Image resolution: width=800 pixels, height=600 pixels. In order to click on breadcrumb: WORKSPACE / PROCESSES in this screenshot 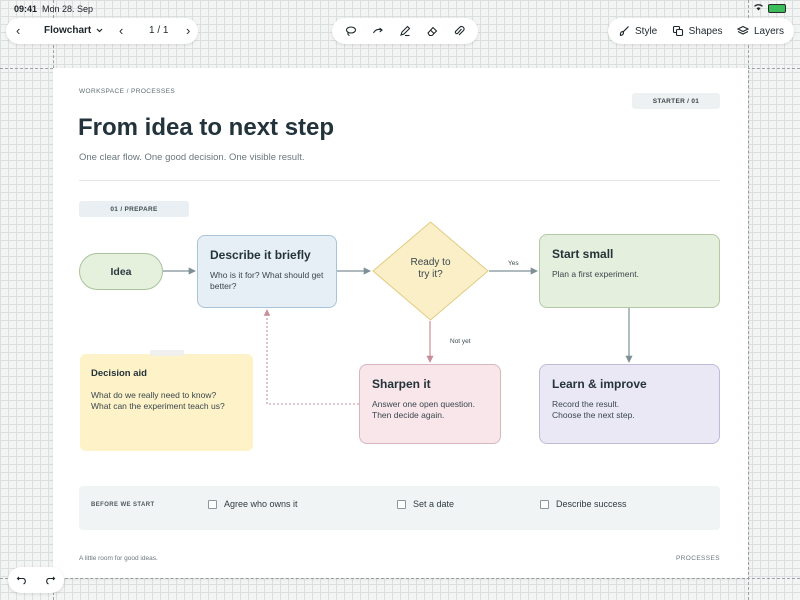, I will do `click(127, 91)`.